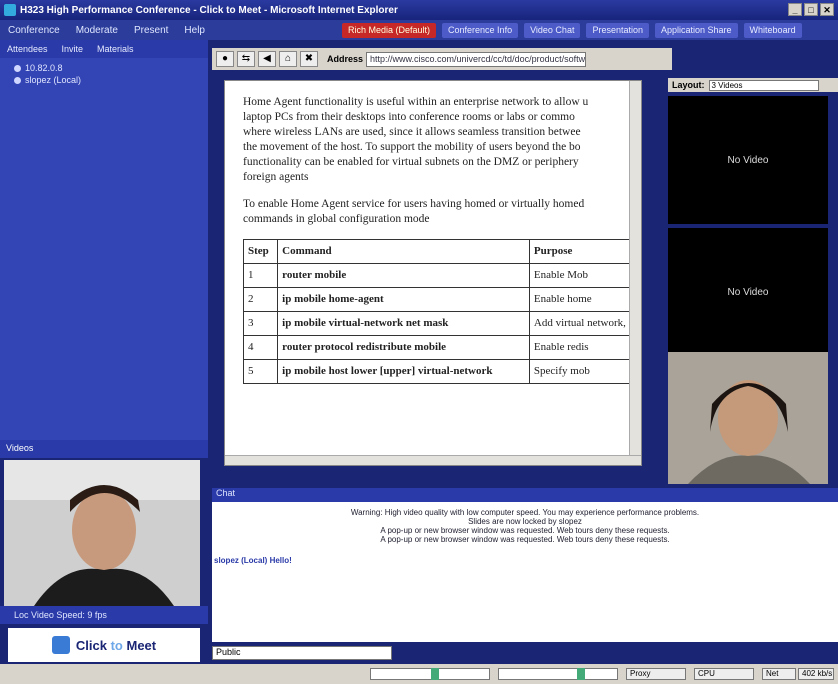  What do you see at coordinates (104, 615) in the screenshot?
I see `video-speed: Loc Video Speed: 9 fps` at bounding box center [104, 615].